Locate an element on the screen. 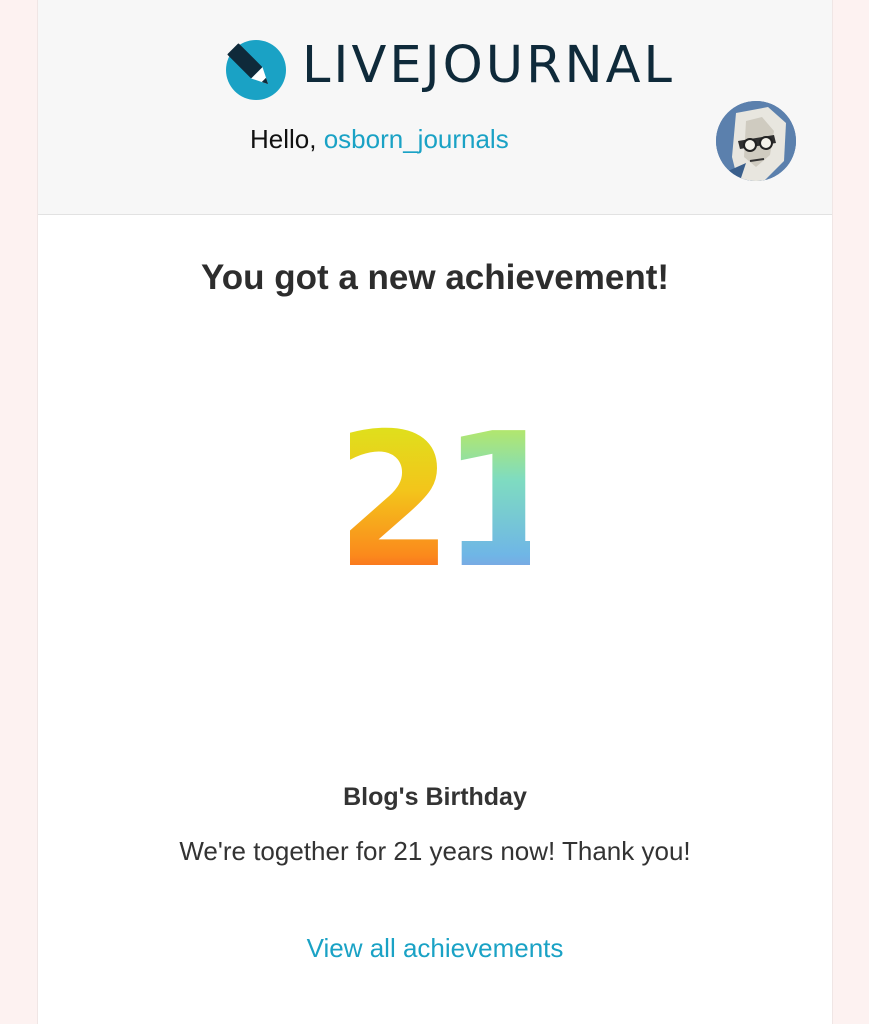  greeting: Hello, osborn_journals is located at coordinates (379, 139).